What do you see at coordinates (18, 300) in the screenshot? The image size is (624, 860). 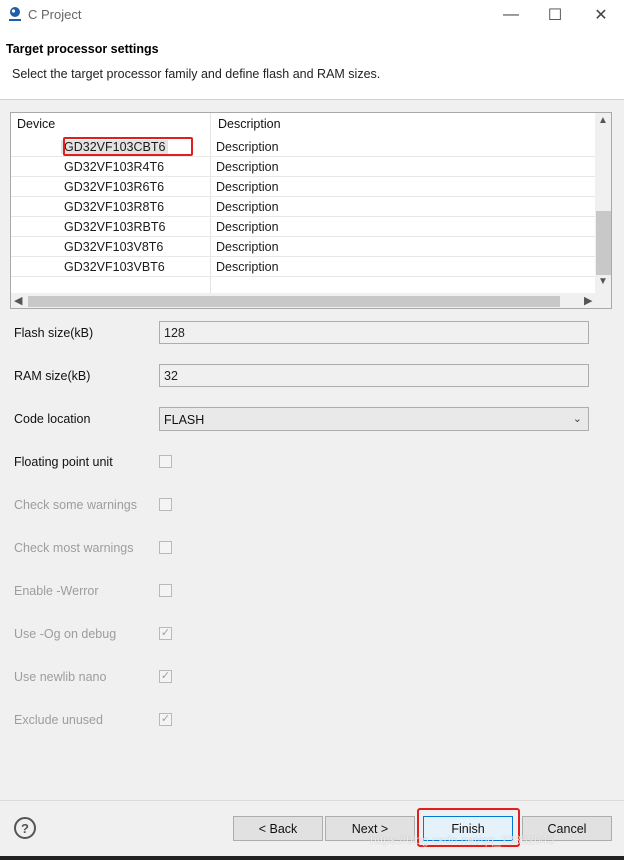 I see `scroll-left-icon: ◀` at bounding box center [18, 300].